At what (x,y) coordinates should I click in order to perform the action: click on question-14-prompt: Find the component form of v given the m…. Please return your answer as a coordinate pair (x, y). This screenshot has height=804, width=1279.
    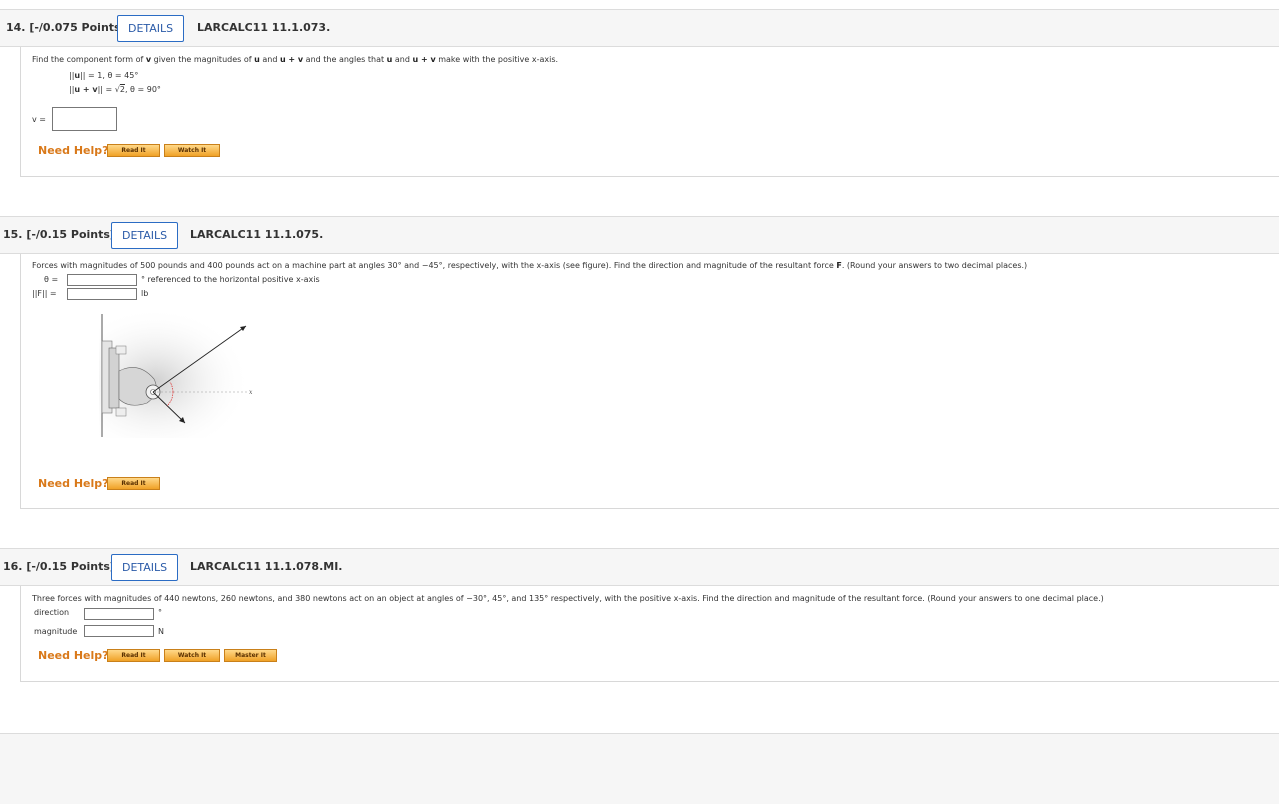
    Looking at the image, I should click on (295, 59).